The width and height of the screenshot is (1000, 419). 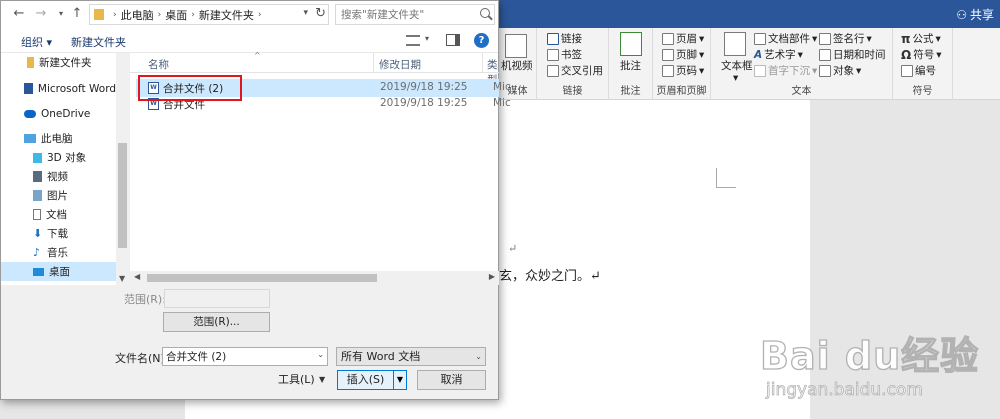 What do you see at coordinates (906, 54) in the screenshot?
I see `omega-icon: Ω` at bounding box center [906, 54].